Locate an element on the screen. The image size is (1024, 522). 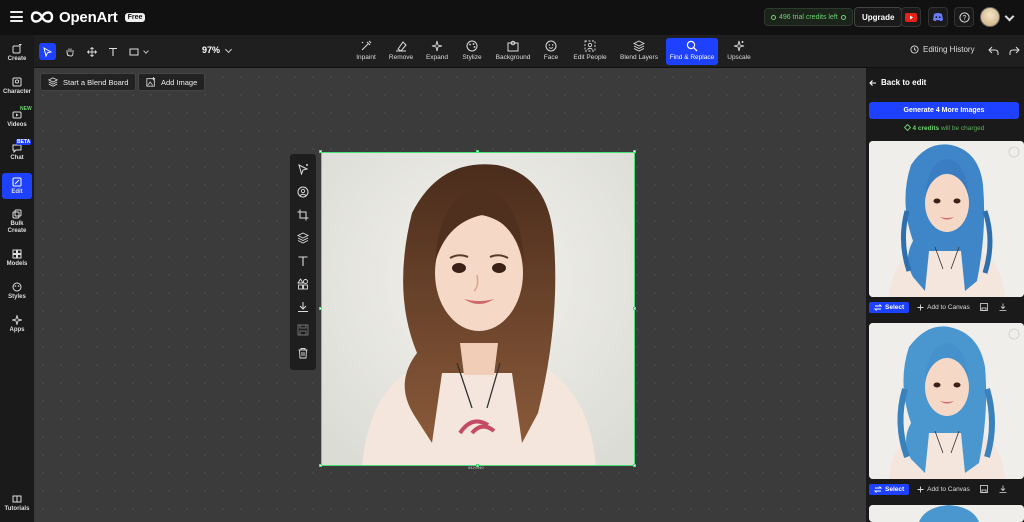
youtube-button is located at coordinates (911, 17).